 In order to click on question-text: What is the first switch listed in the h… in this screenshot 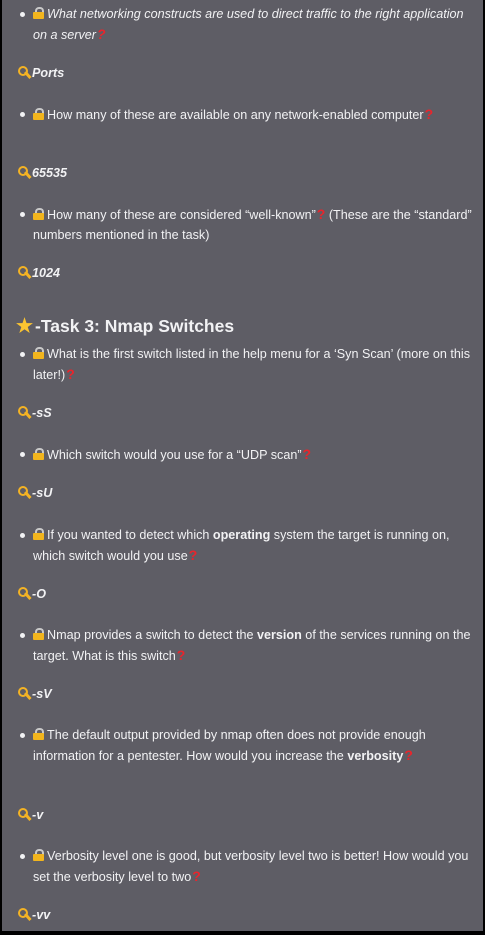, I will do `click(252, 364)`.